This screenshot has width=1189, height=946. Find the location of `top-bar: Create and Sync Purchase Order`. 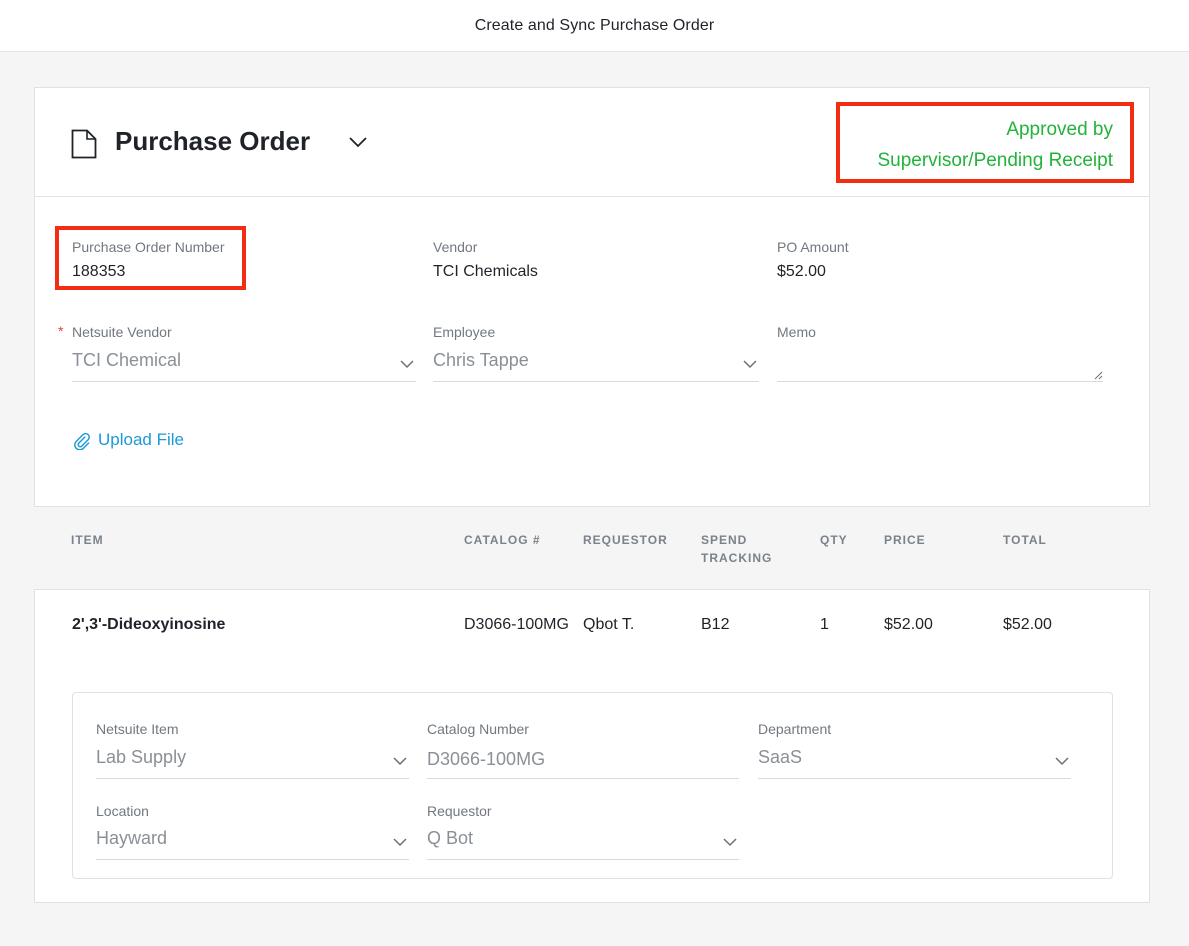

top-bar: Create and Sync Purchase Order is located at coordinates (594, 26).